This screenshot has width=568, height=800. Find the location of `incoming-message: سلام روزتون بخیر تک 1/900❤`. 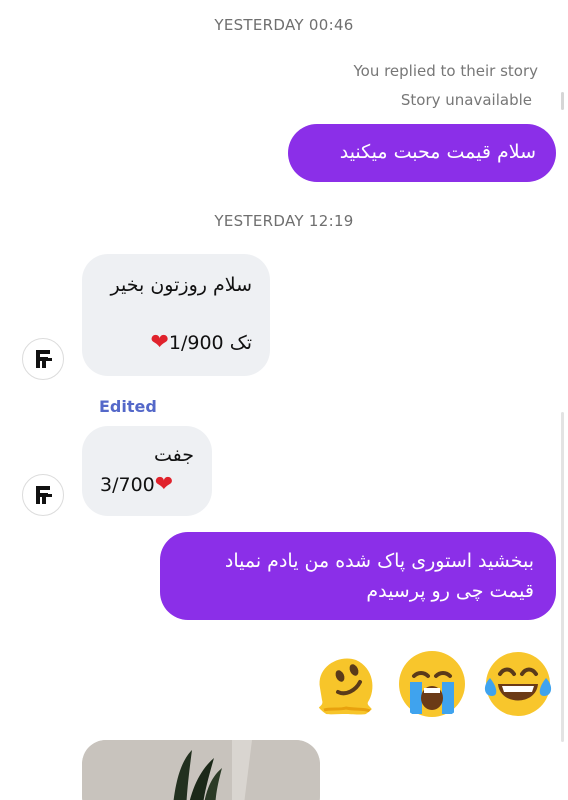

incoming-message: سلام روزتون بخیر تک 1/900❤ is located at coordinates (176, 315).